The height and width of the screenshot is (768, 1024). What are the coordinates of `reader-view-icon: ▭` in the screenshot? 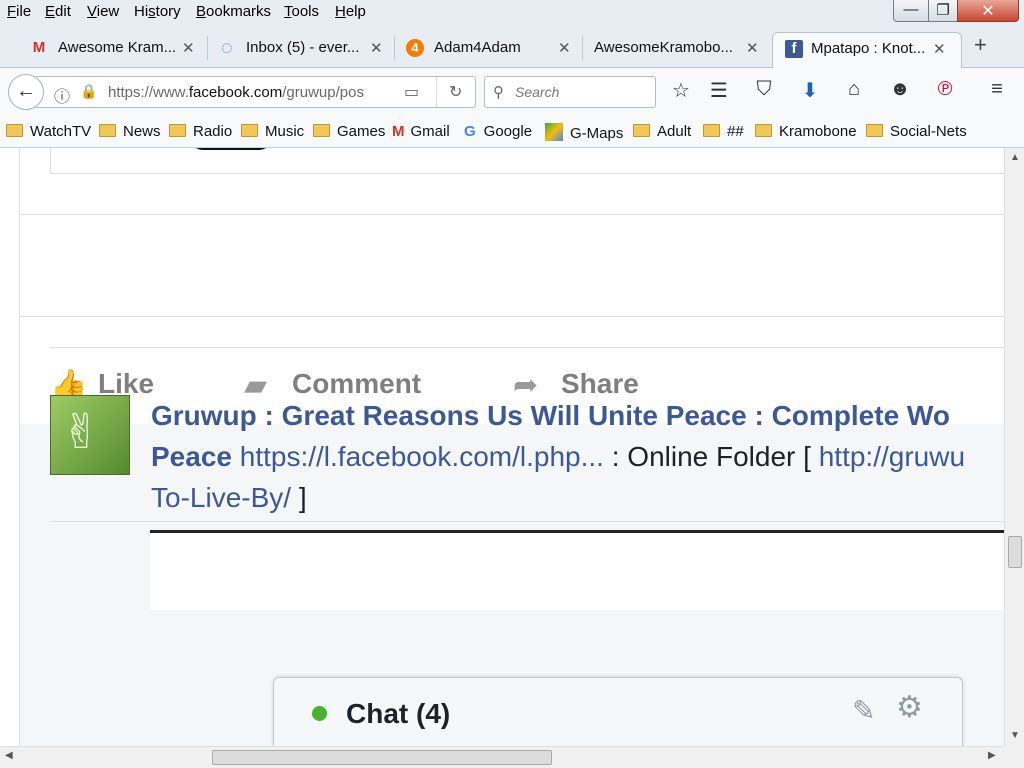 It's located at (411, 92).